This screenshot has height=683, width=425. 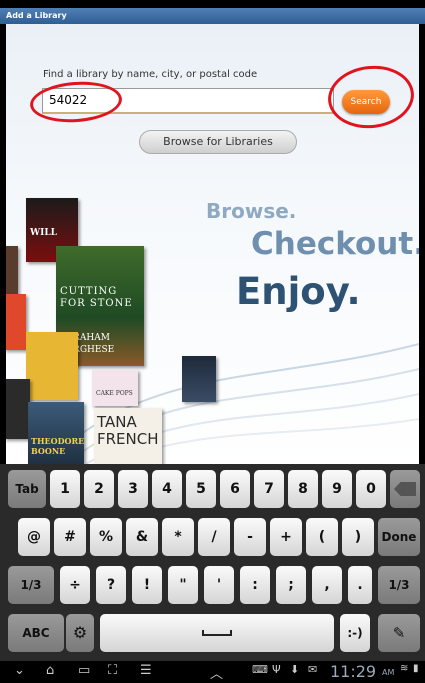 I want to click on key-tab: Tab, so click(x=27, y=489).